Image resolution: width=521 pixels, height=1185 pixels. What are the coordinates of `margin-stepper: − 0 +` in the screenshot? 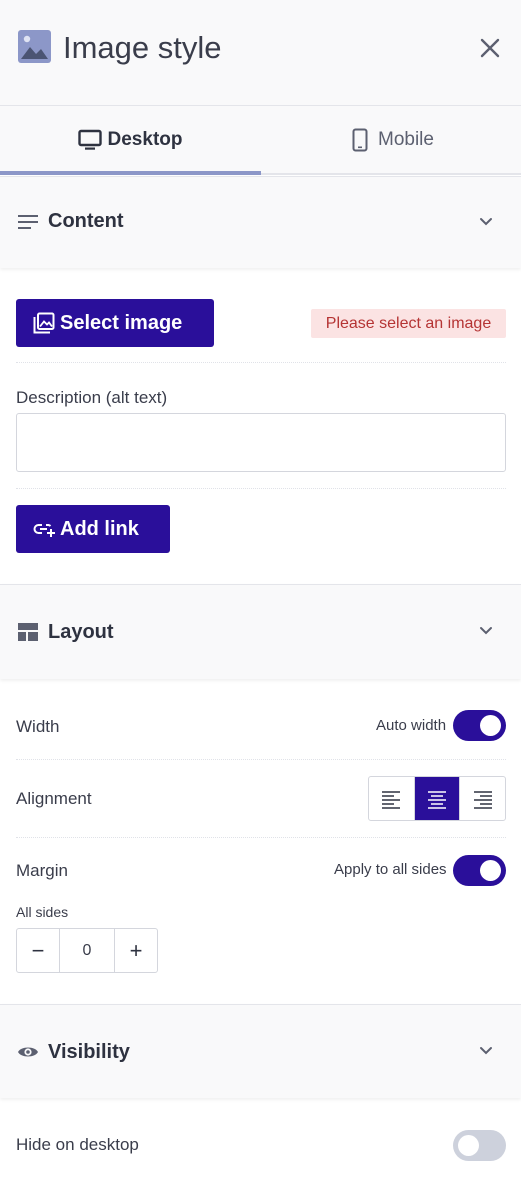 It's located at (87, 950).